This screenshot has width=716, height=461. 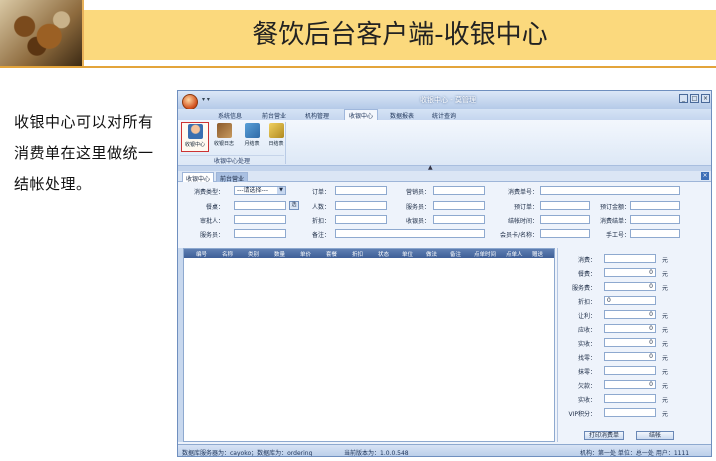 I want to click on approver-field, so click(x=260, y=219).